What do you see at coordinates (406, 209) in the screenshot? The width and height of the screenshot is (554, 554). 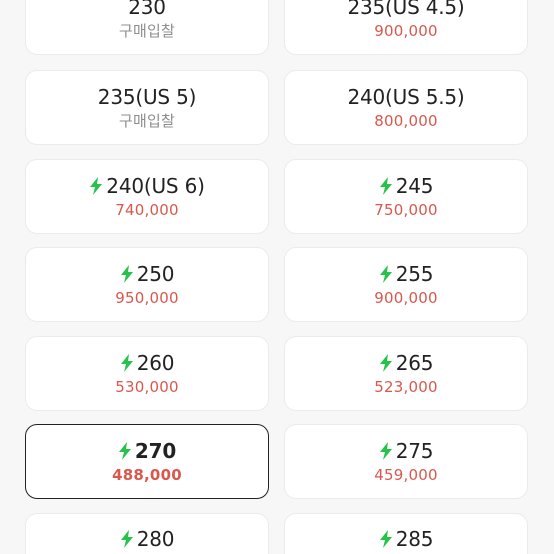 I see `price-label: 750,000` at bounding box center [406, 209].